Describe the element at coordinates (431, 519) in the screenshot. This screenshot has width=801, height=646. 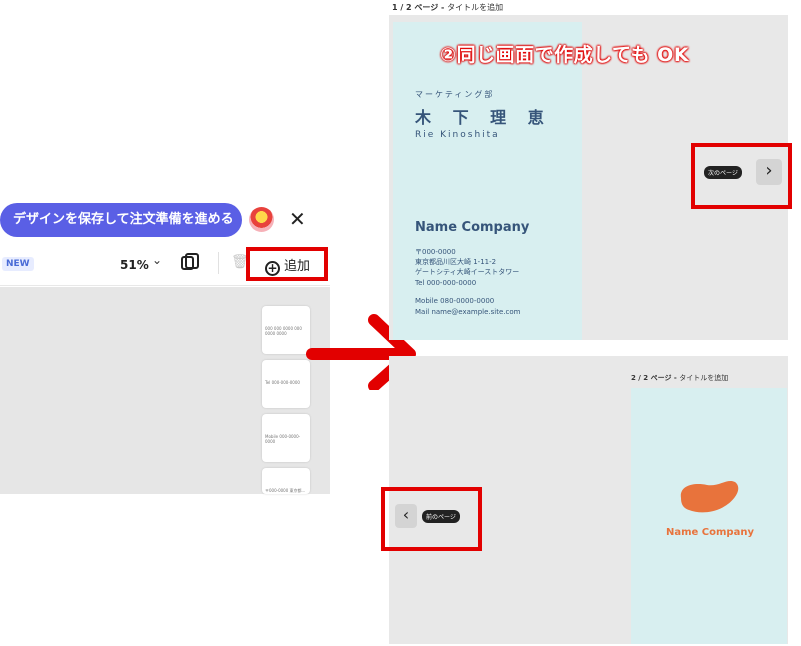
I see `highlight-prev-button` at that location.